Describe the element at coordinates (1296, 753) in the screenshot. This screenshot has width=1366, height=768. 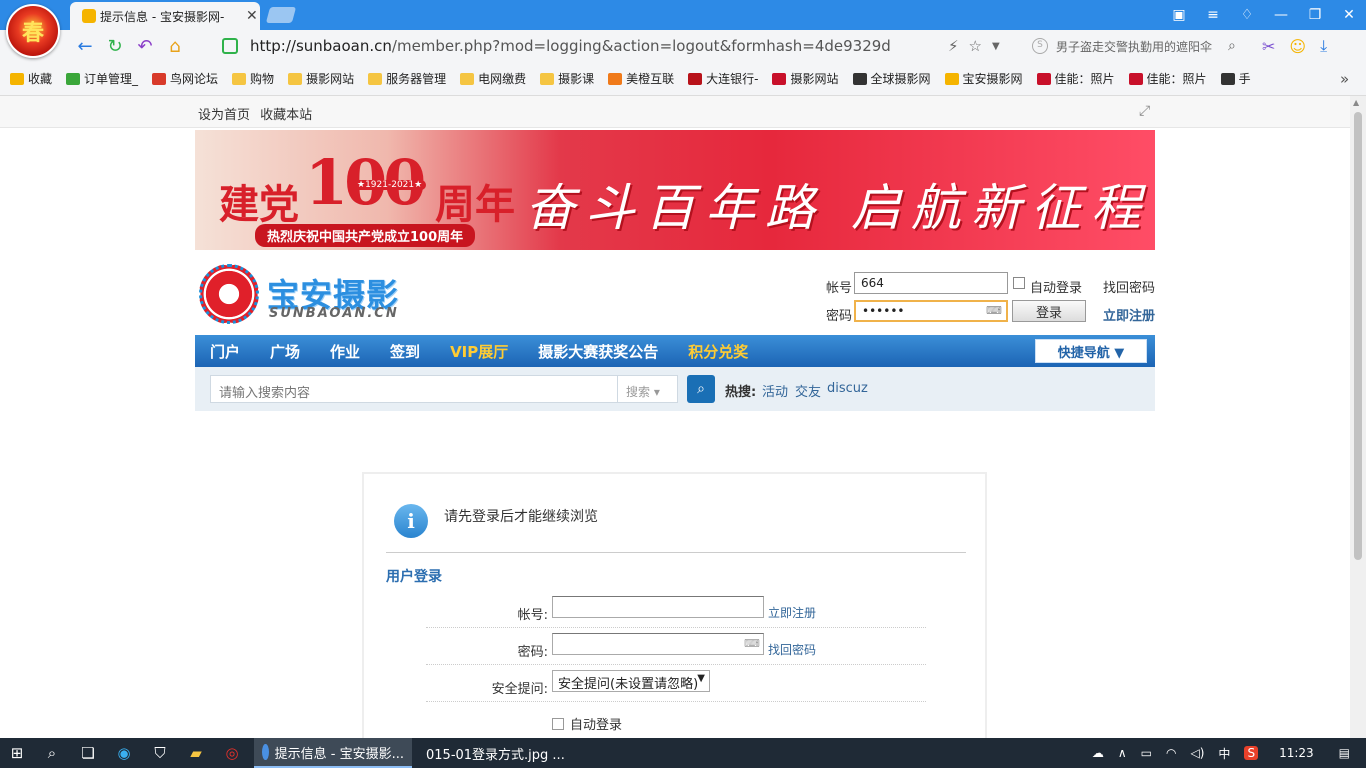
I see `clock: 11:23` at that location.